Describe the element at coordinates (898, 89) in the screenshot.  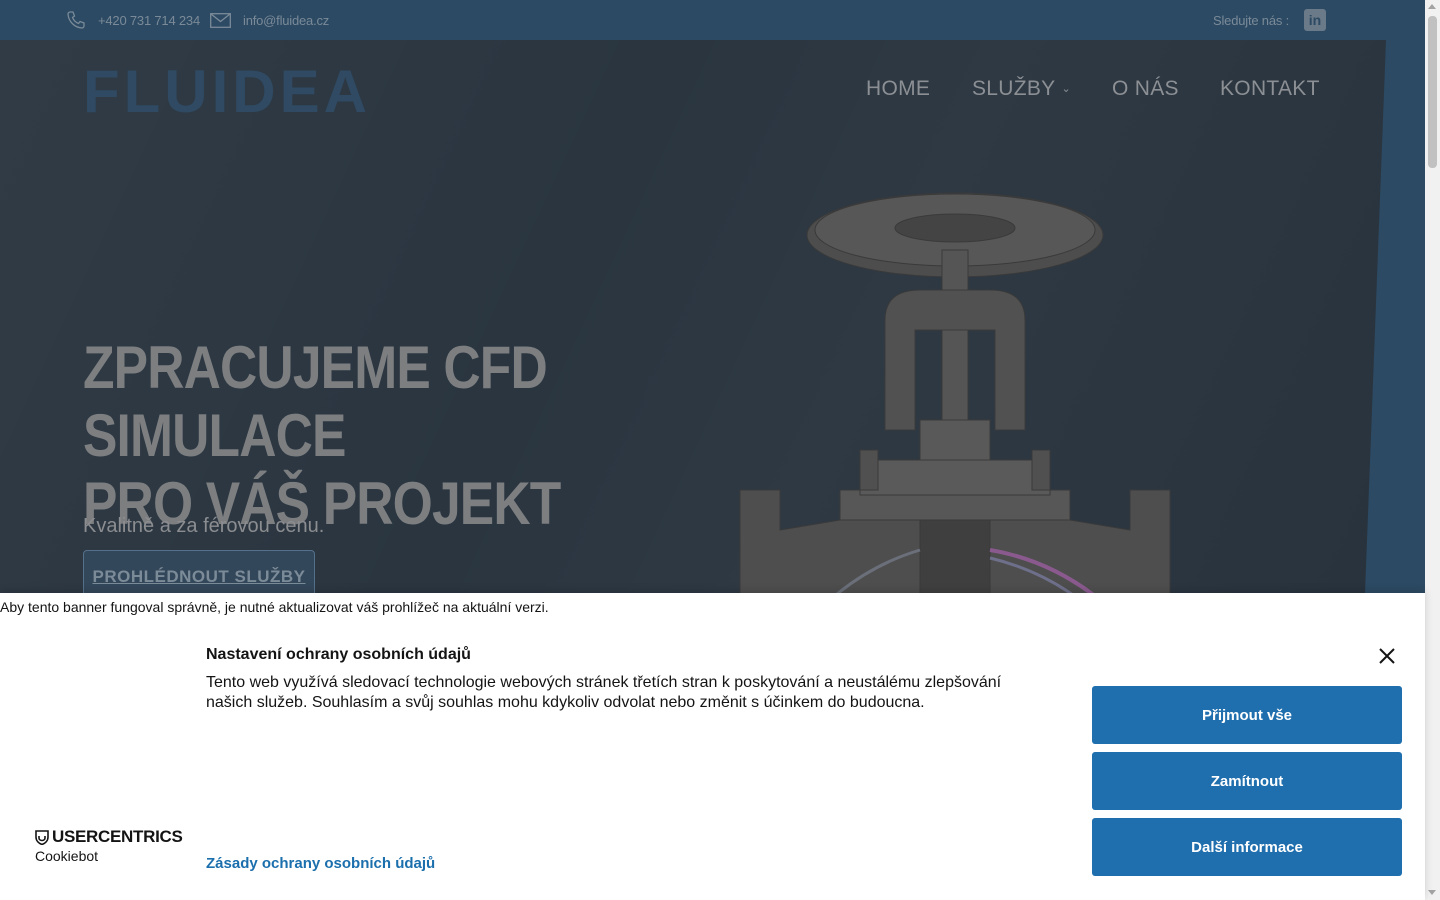
I see `nav-home: HOME` at that location.